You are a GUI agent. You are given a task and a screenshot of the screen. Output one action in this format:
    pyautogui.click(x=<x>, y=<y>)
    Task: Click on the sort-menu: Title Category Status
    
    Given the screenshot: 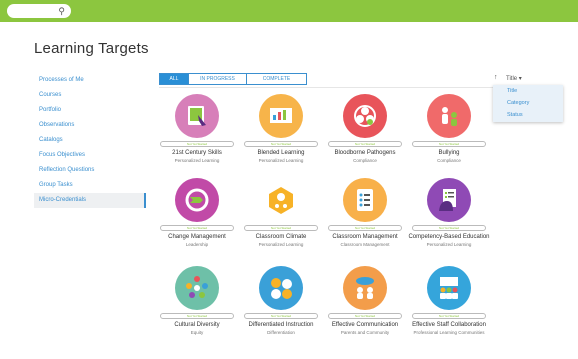 What is the action you would take?
    pyautogui.click(x=528, y=103)
    